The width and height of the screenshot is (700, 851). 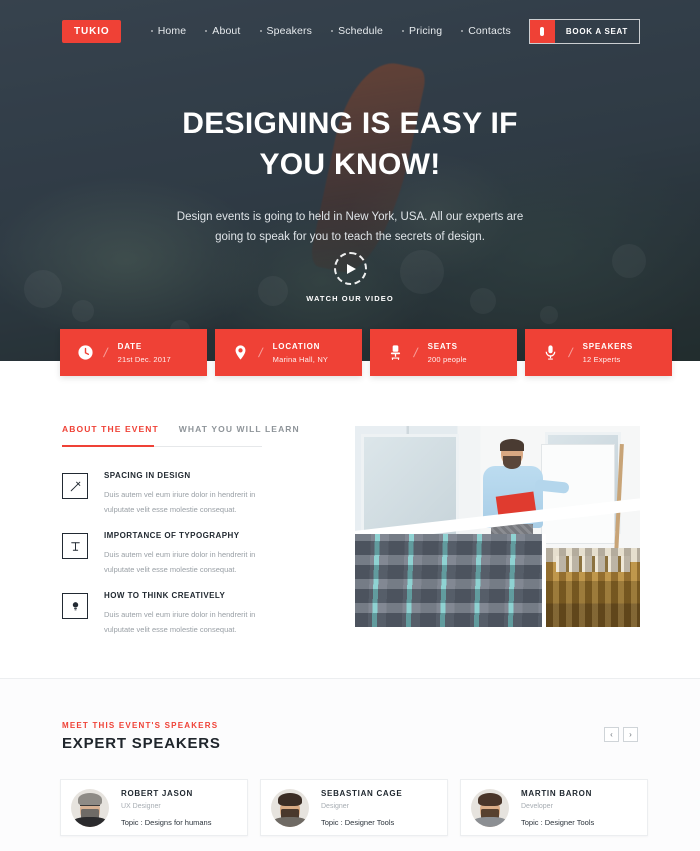 I want to click on play-triangle-icon, so click(x=351, y=268).